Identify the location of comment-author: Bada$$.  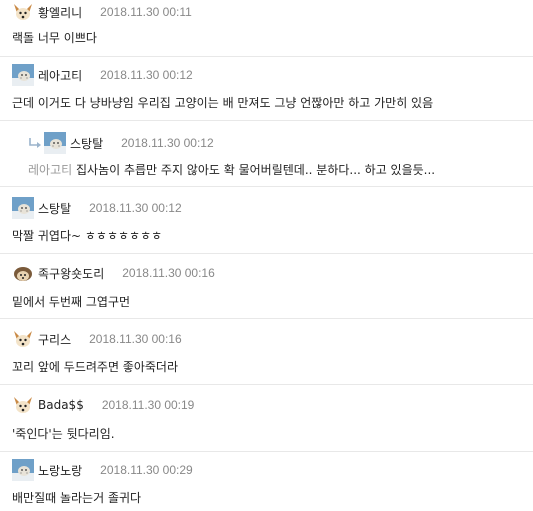
(61, 405).